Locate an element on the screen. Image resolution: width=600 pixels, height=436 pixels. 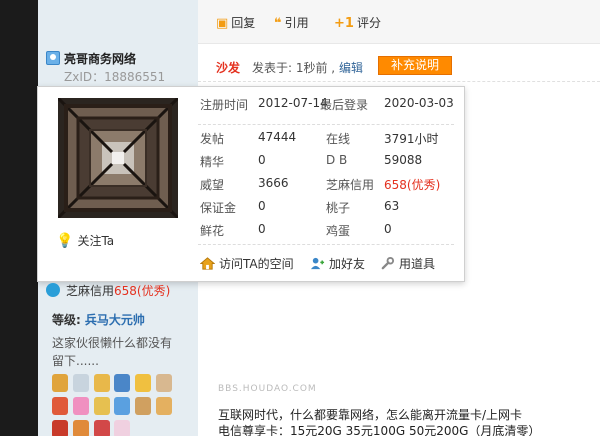
quote-button: ❝ 引用 is located at coordinates (291, 23).